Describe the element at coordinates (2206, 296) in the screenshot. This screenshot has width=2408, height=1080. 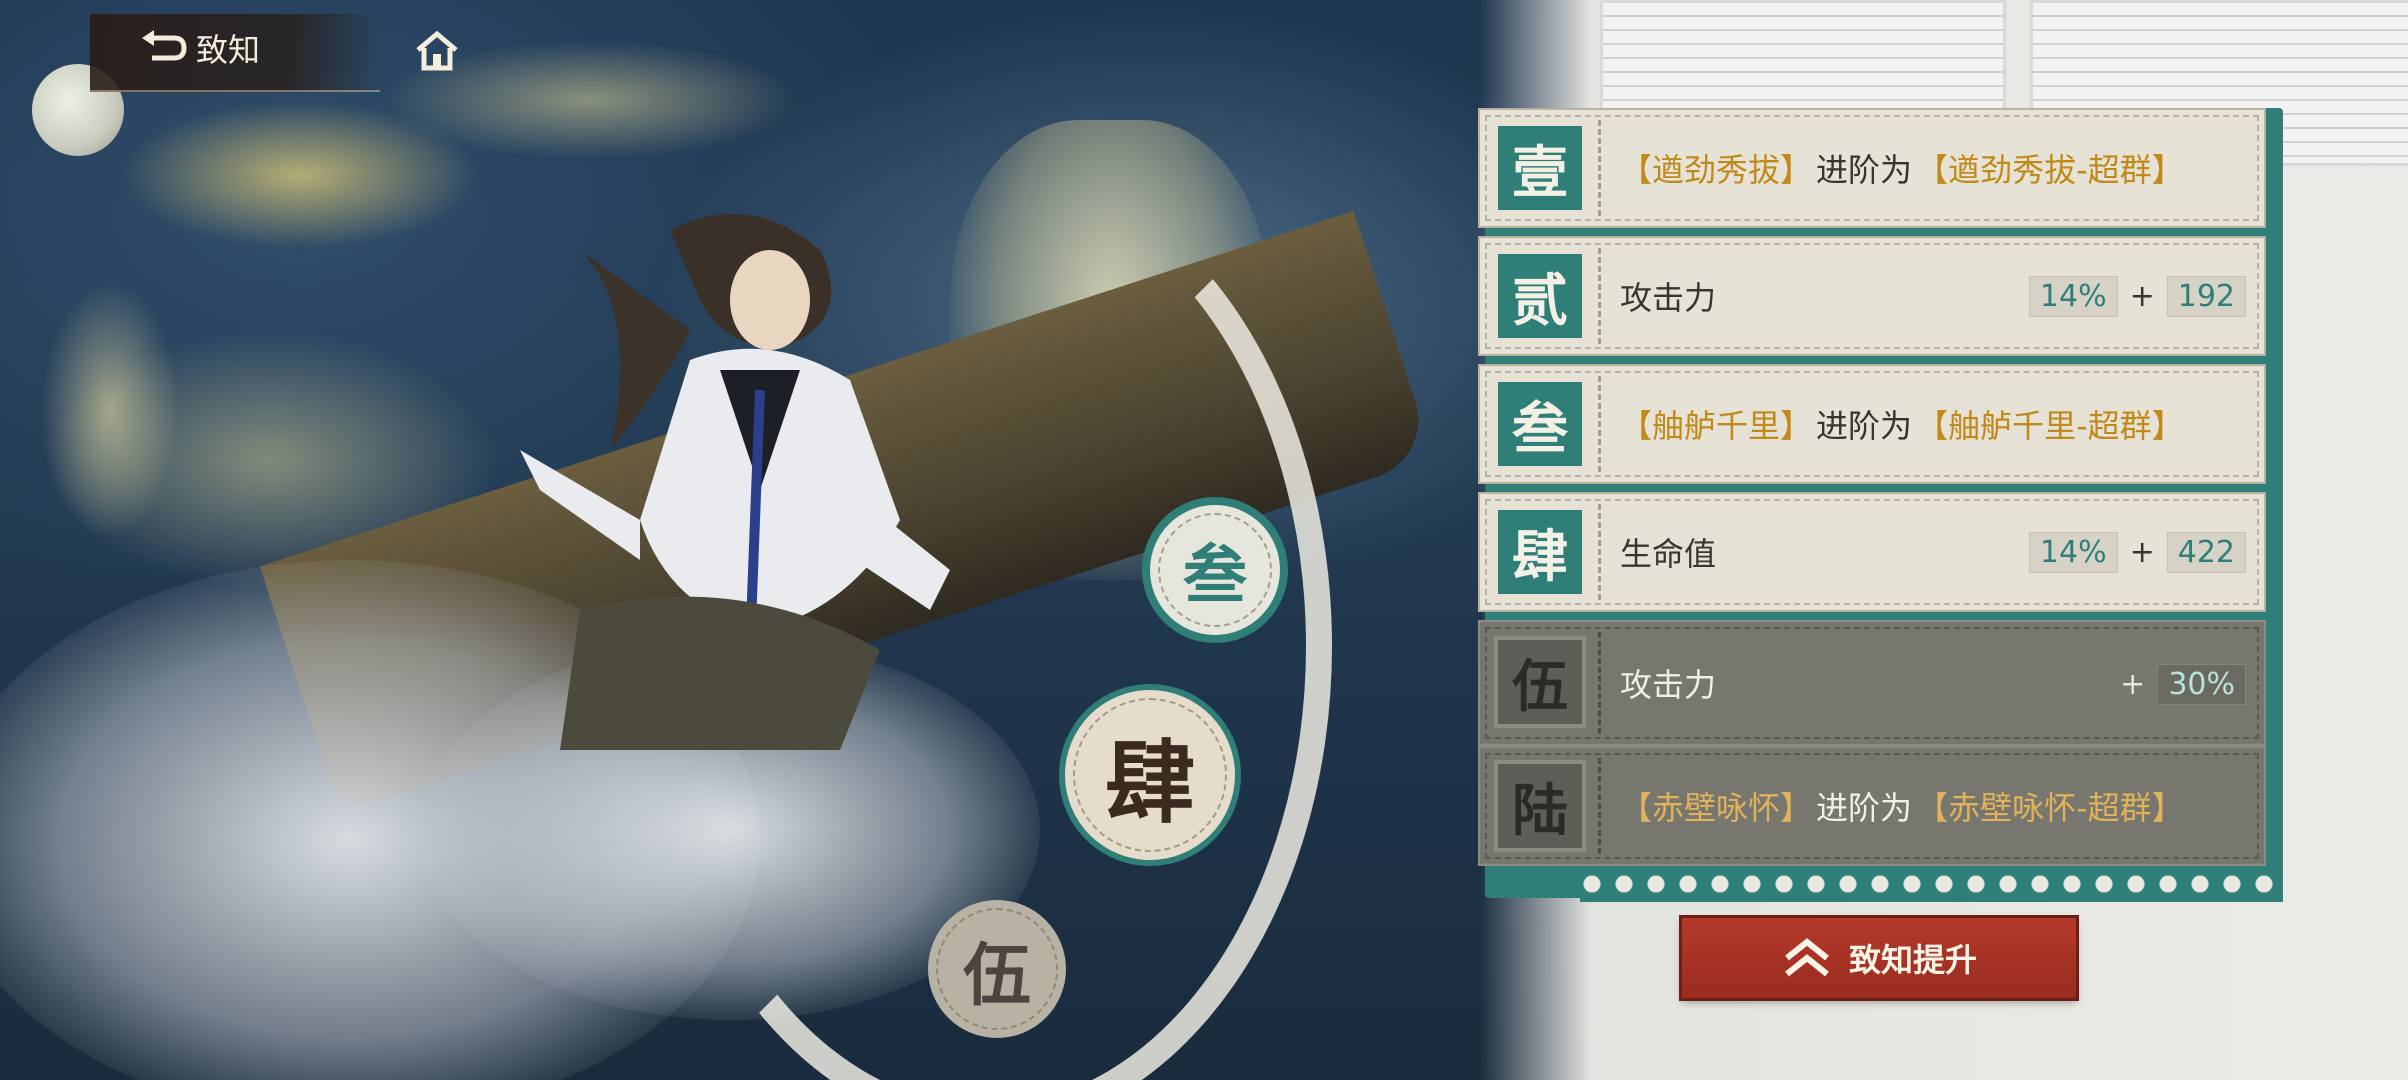
I see `stat-flat: 192` at that location.